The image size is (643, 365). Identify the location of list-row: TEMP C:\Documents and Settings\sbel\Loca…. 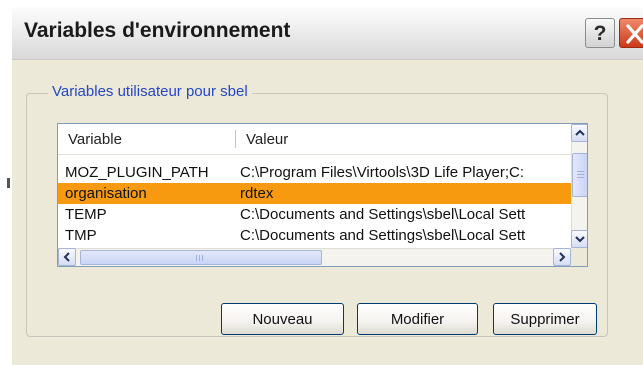
(314, 214).